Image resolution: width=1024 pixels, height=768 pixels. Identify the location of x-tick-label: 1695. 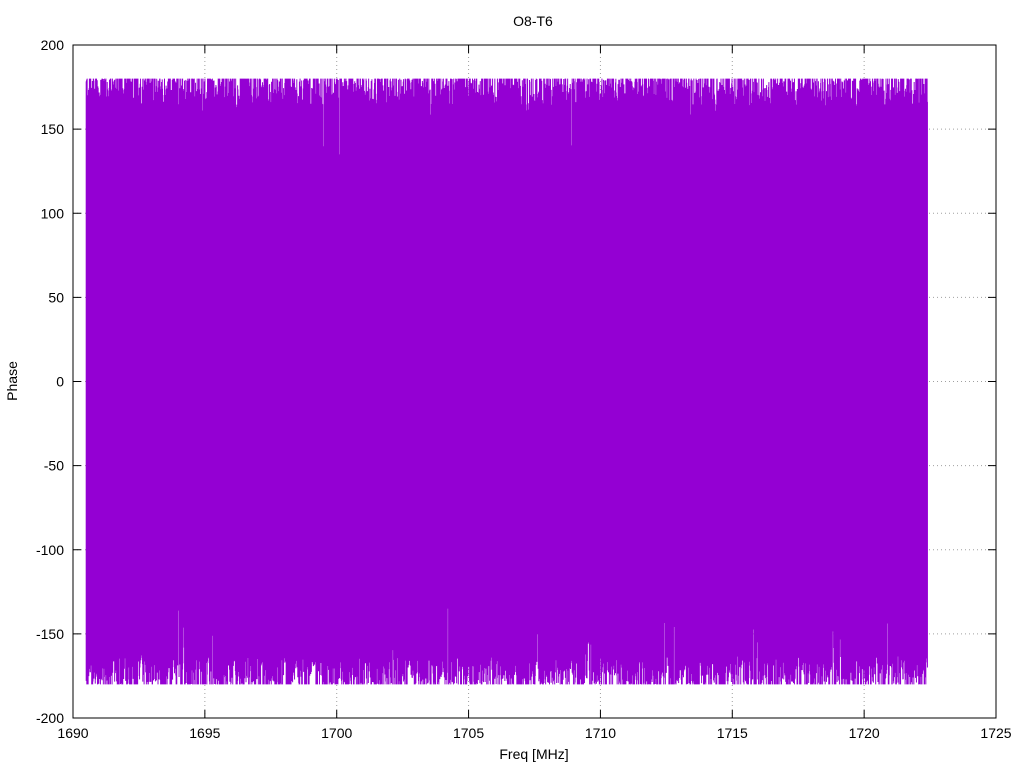
(204, 733).